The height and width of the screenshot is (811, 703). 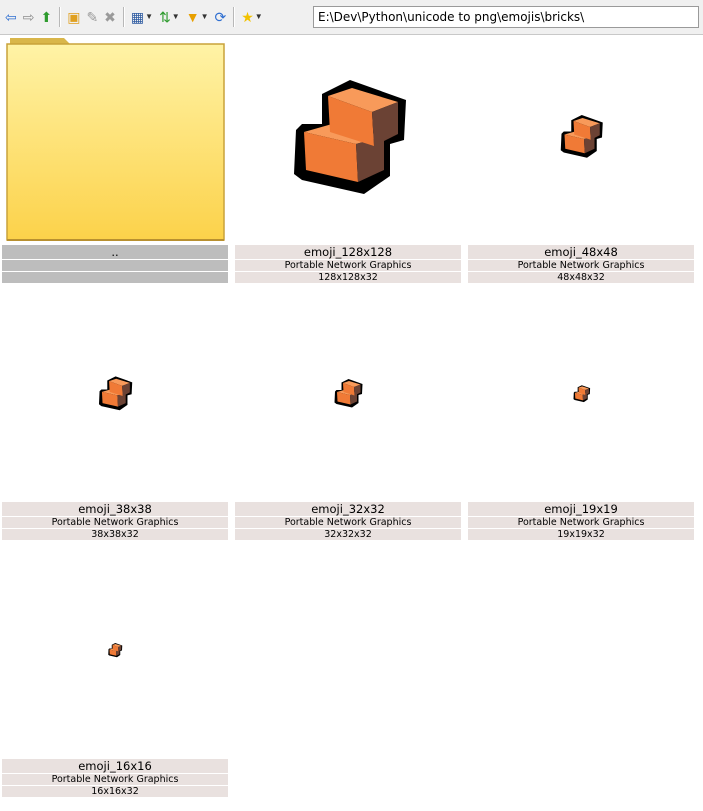 What do you see at coordinates (348, 509) in the screenshot?
I see `file-name: emoji_32x32` at bounding box center [348, 509].